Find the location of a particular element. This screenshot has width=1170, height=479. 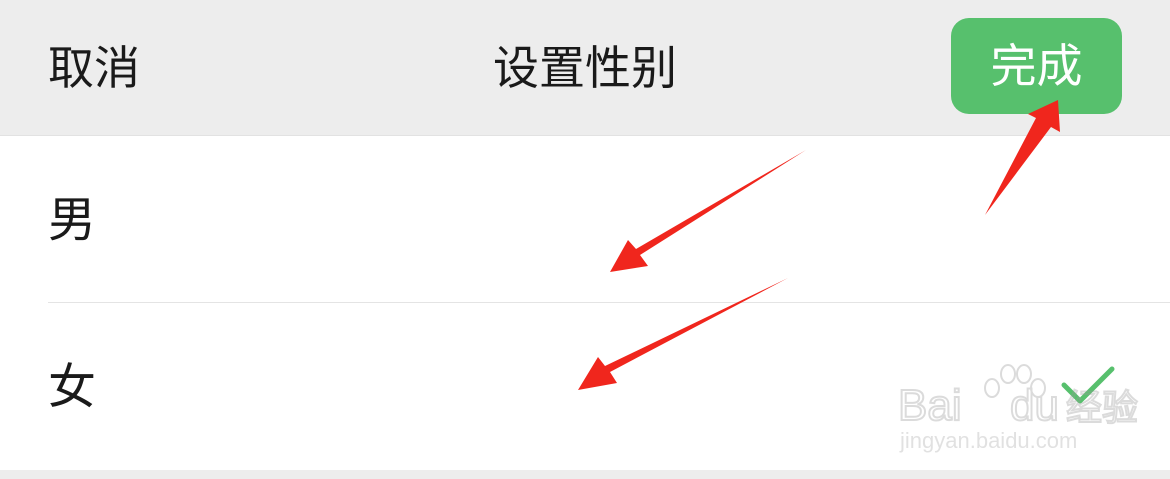

bottom-strip is located at coordinates (585, 474).